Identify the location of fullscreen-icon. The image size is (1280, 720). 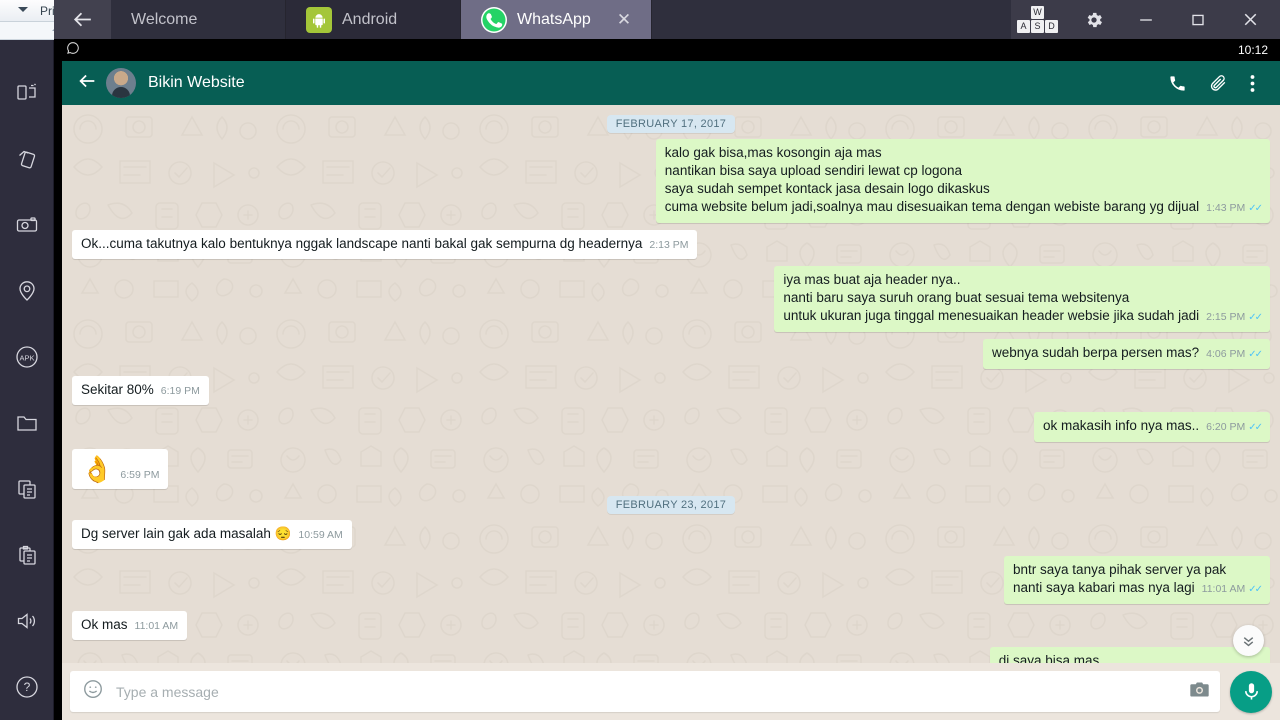
(27, 93).